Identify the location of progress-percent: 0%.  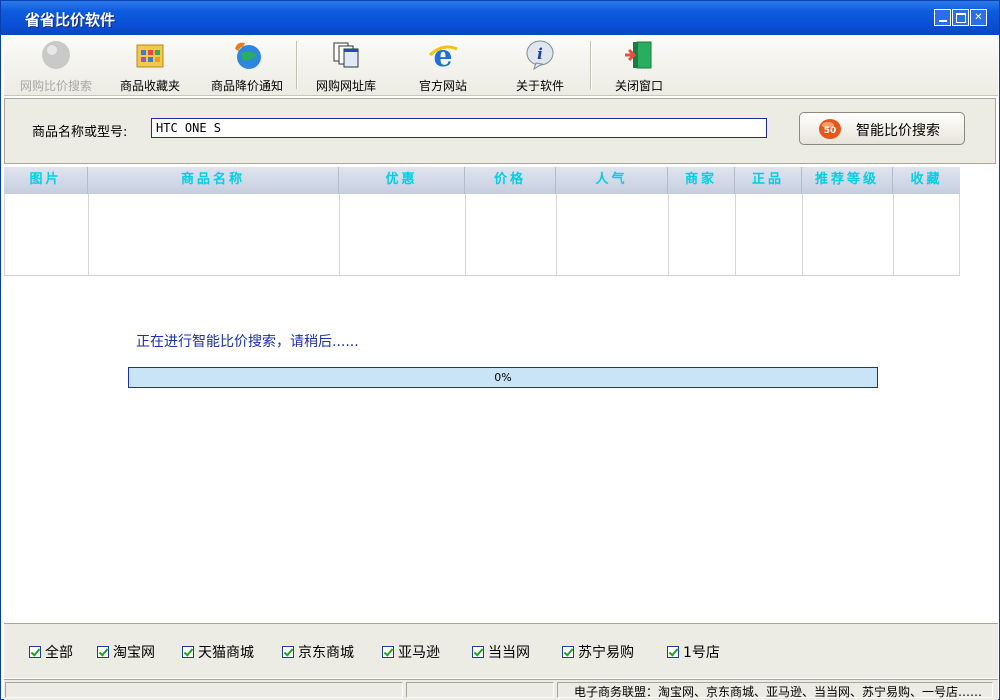
(503, 377).